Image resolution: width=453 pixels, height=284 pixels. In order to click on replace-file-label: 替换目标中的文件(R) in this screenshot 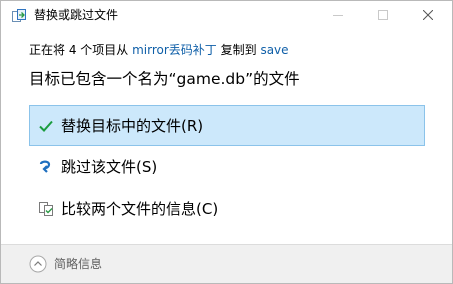, I will do `click(132, 126)`.